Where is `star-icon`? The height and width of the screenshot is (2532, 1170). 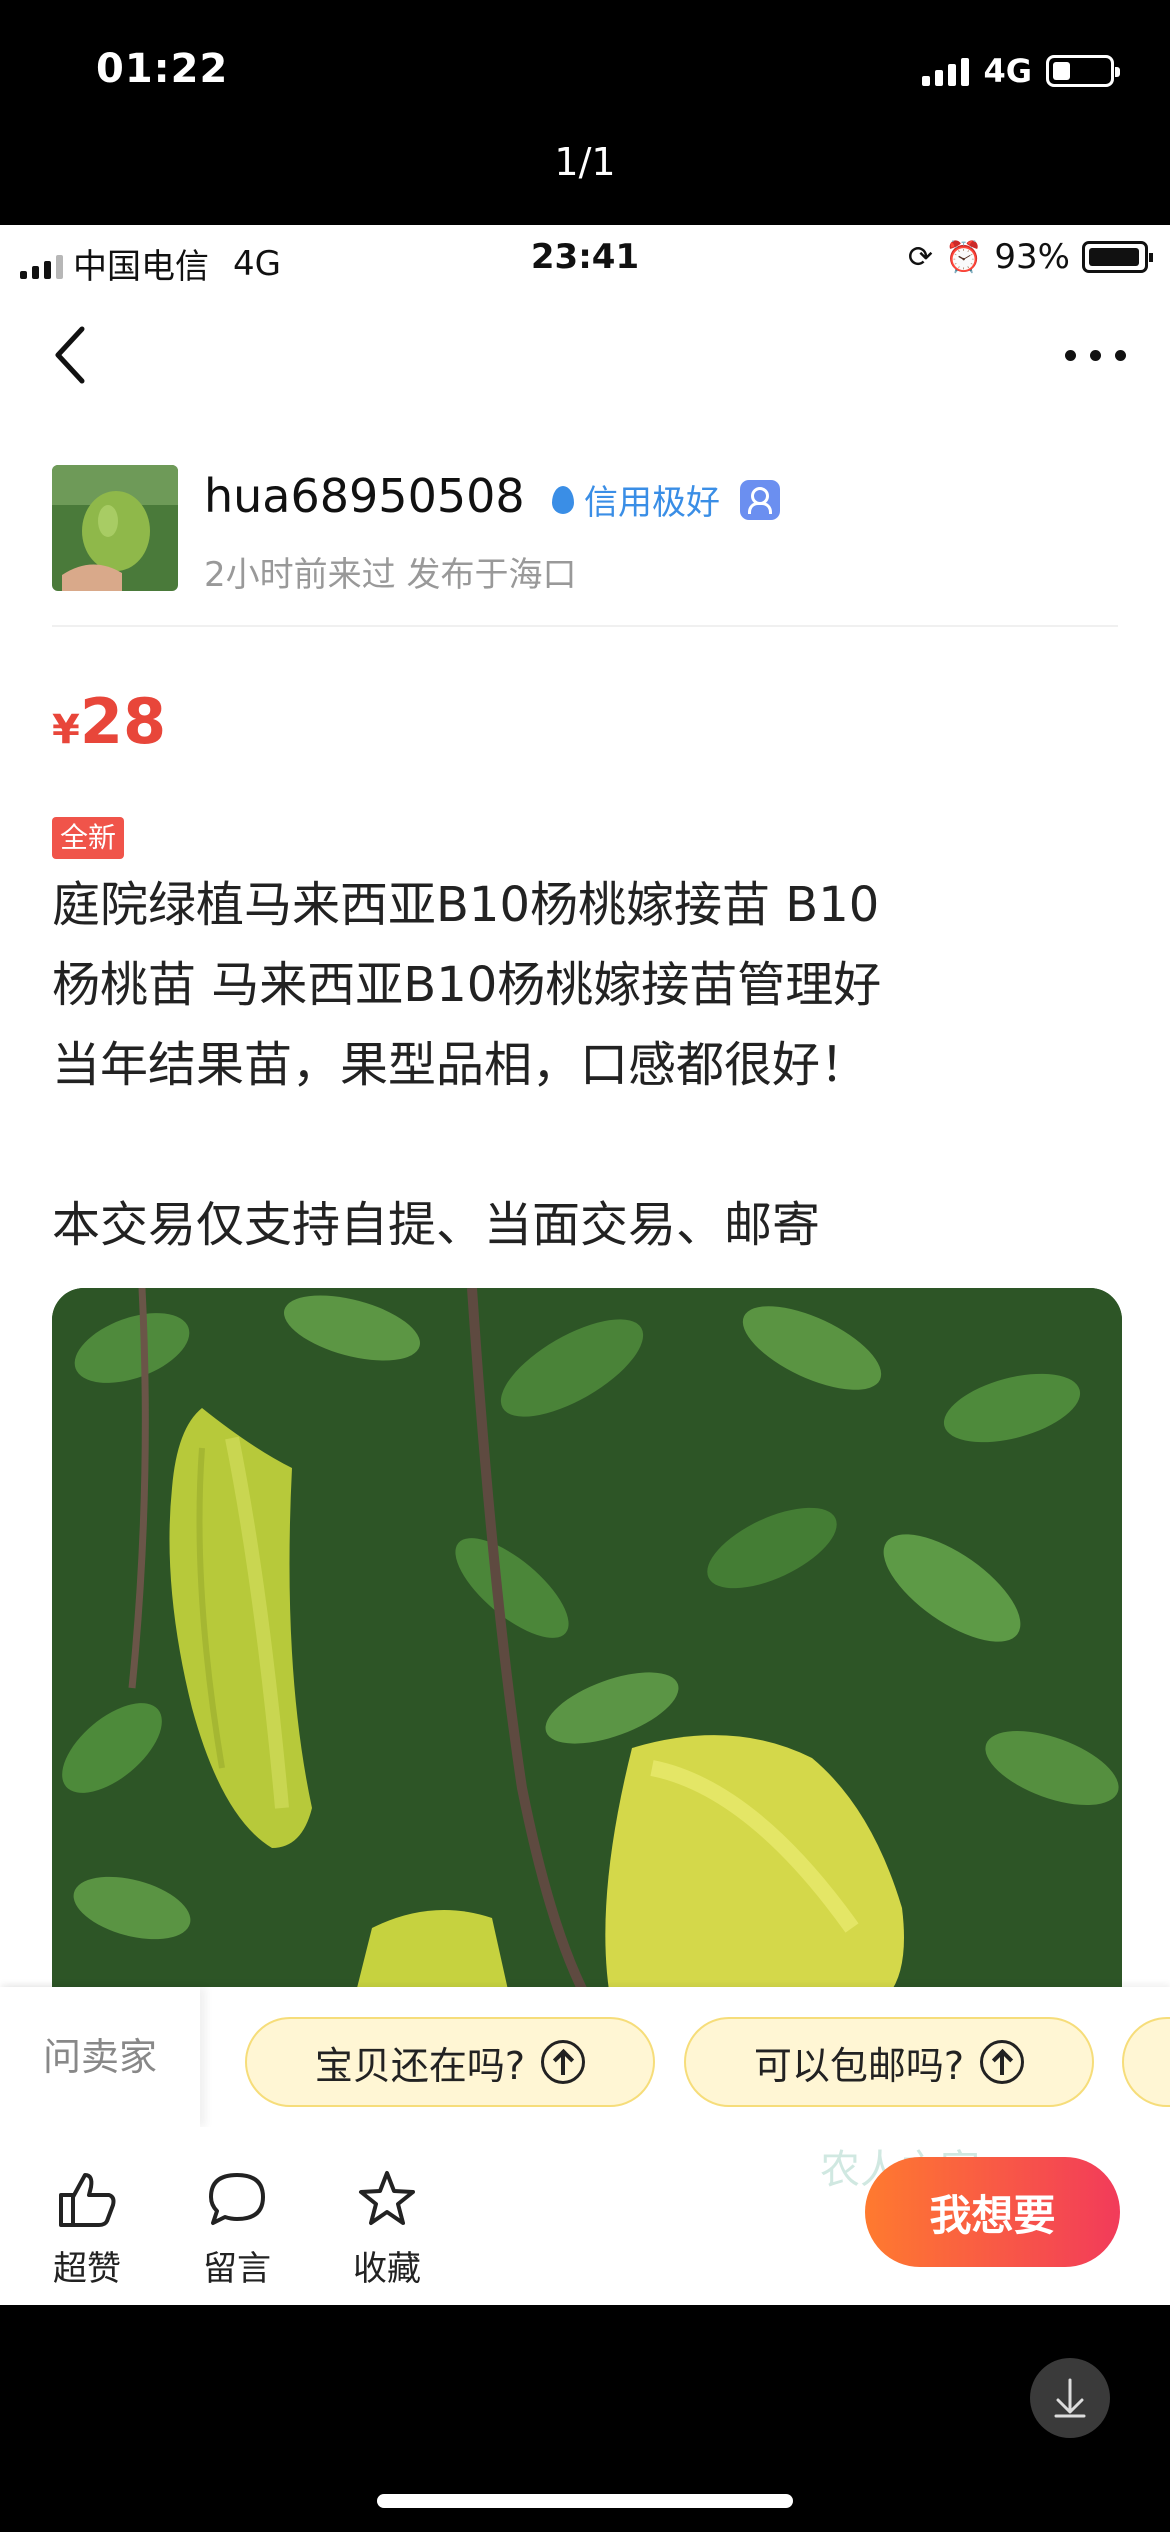 star-icon is located at coordinates (387, 2198).